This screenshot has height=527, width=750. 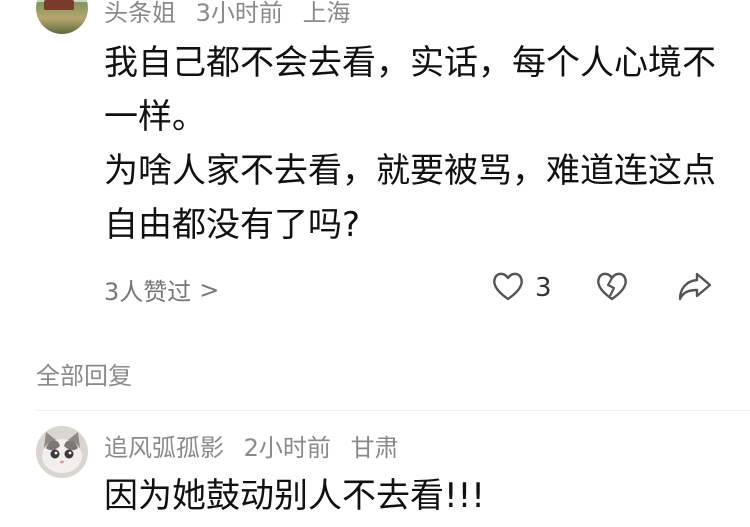 What do you see at coordinates (59, 5) in the screenshot?
I see `avatar-roof` at bounding box center [59, 5].